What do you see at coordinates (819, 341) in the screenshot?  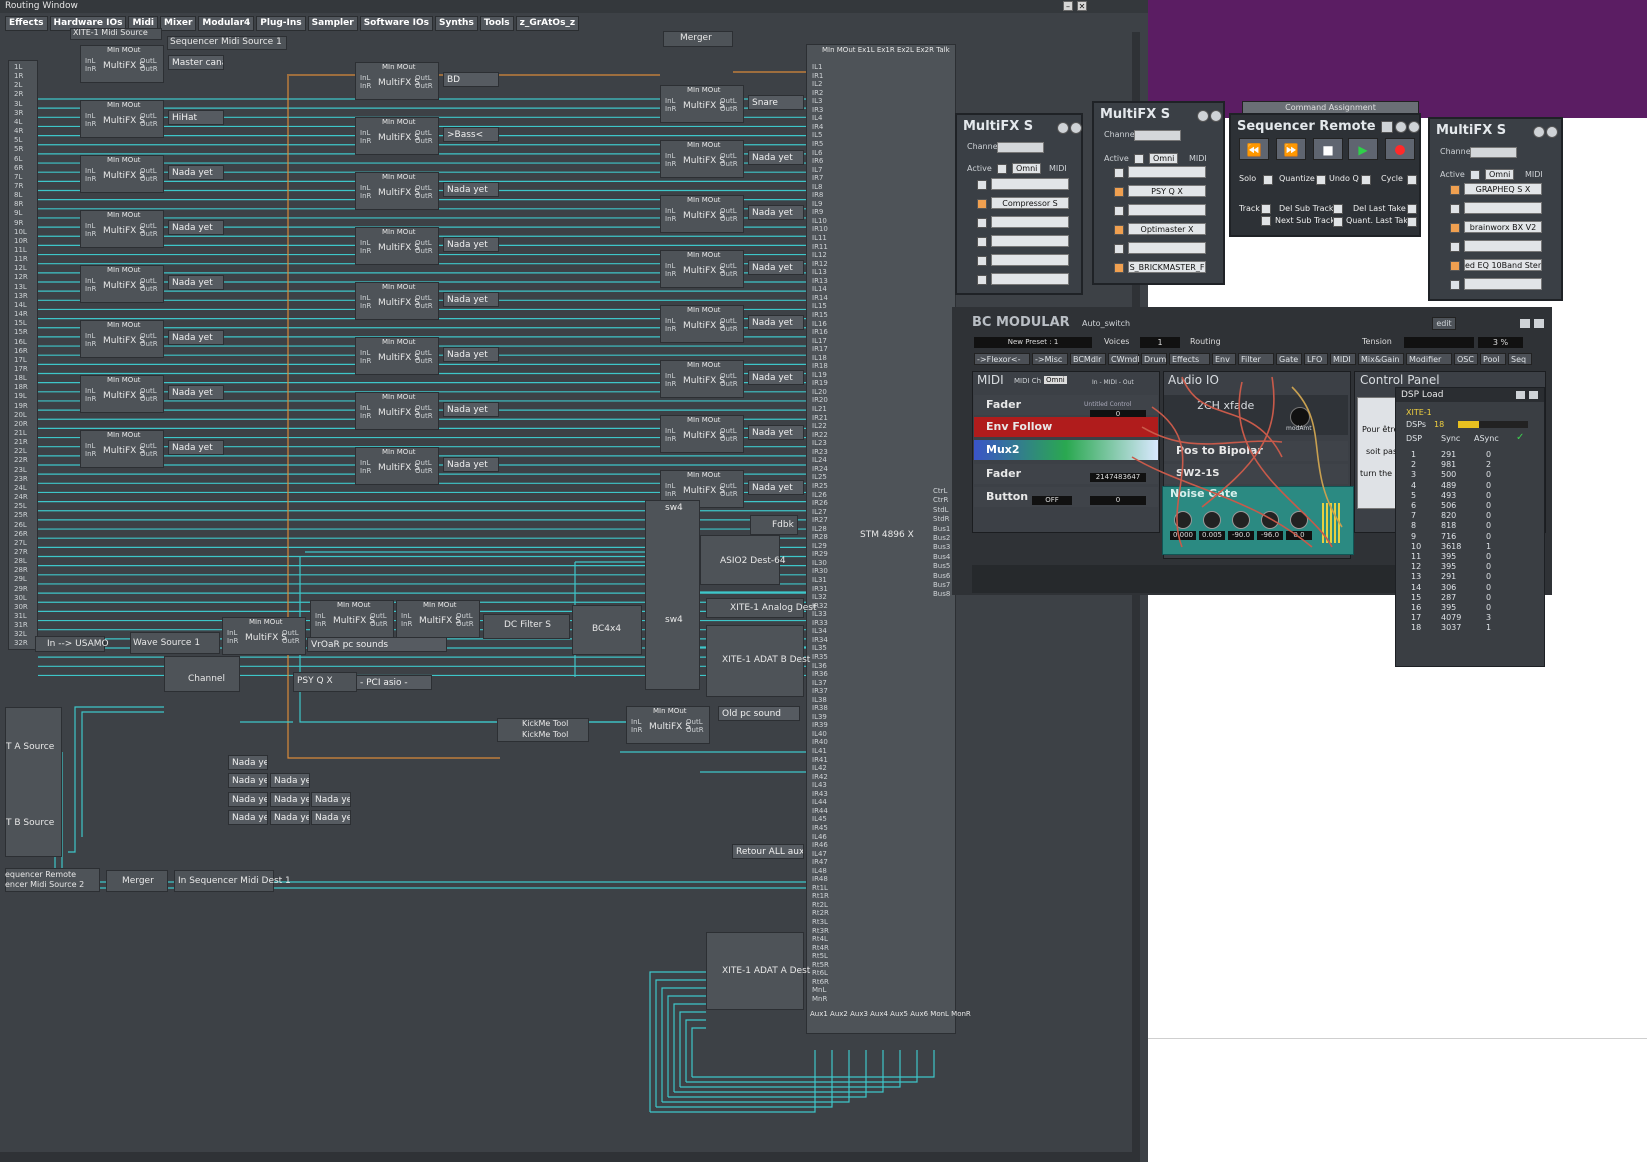 I see `stm-input-port: IL17` at bounding box center [819, 341].